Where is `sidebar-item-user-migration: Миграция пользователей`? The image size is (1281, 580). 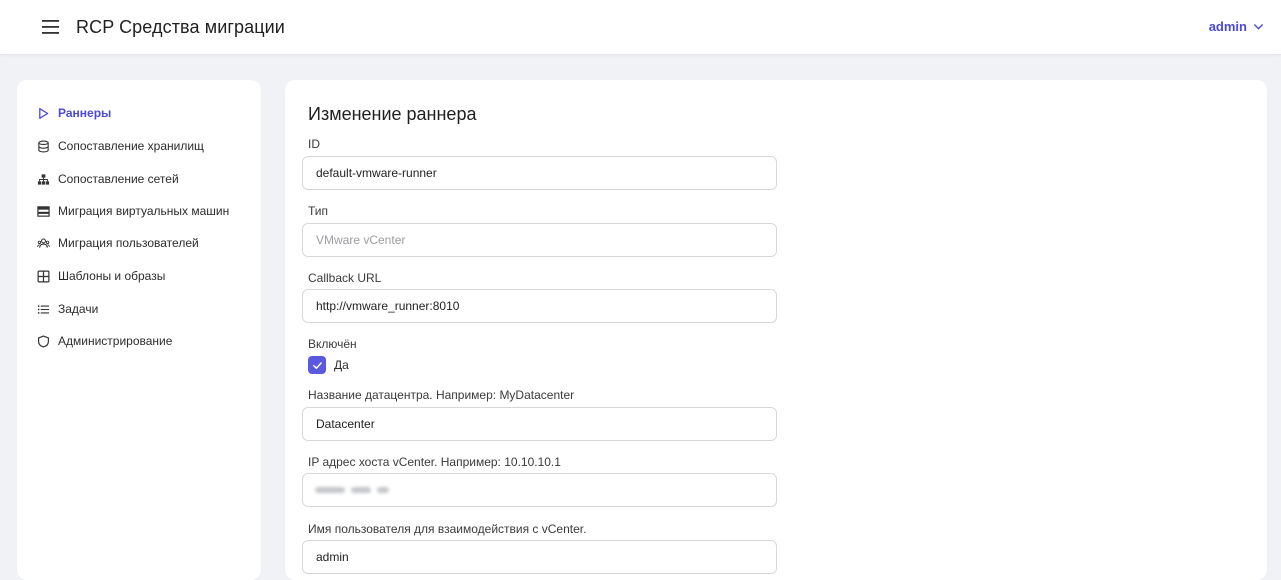 sidebar-item-user-migration: Миграция пользователей is located at coordinates (118, 243).